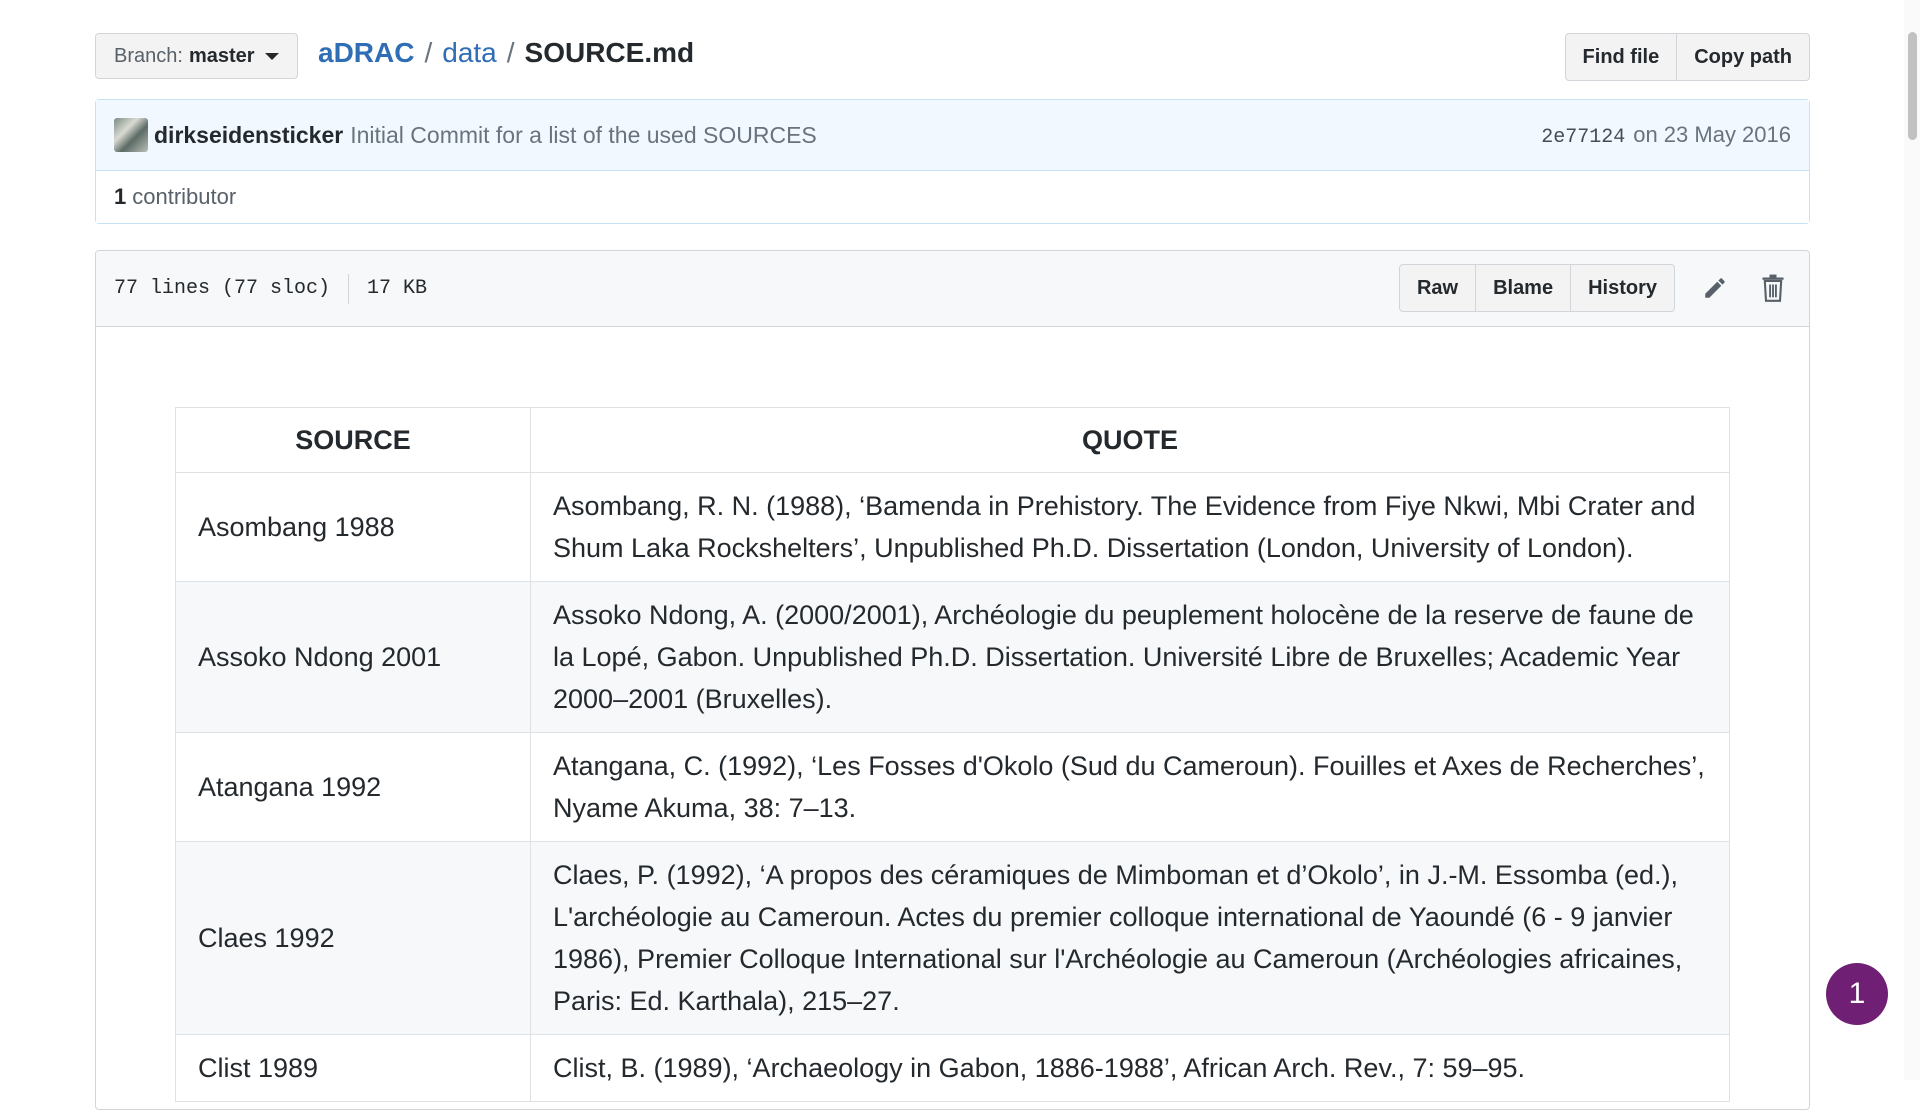 The image size is (1920, 1110). I want to click on file-size: 17 KB, so click(397, 288).